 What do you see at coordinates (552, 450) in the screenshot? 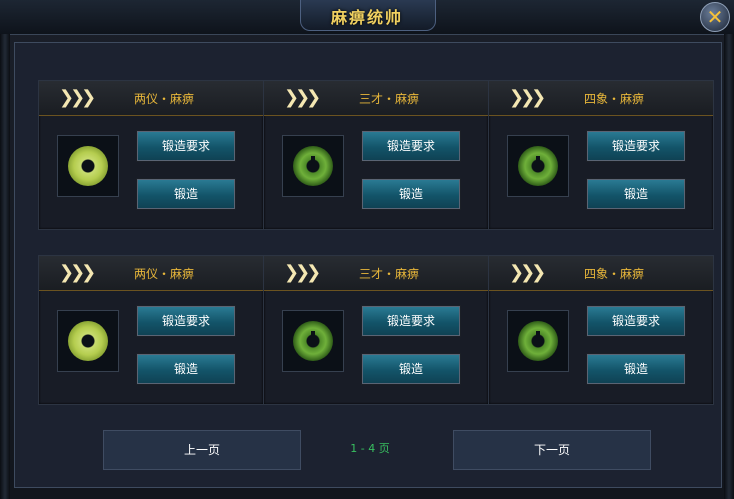
I see `next-page-button: 下一页` at bounding box center [552, 450].